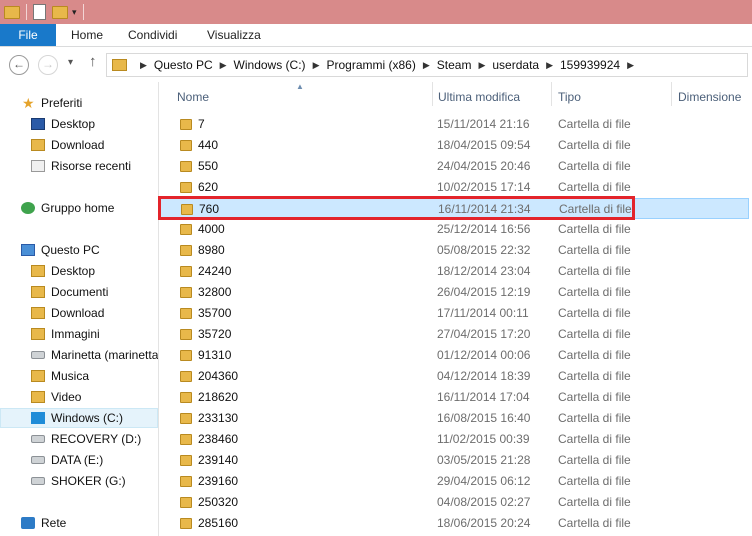  I want to click on table-row: 218620 16/11/2014 17:04 Cartella di file, so click(454, 397).